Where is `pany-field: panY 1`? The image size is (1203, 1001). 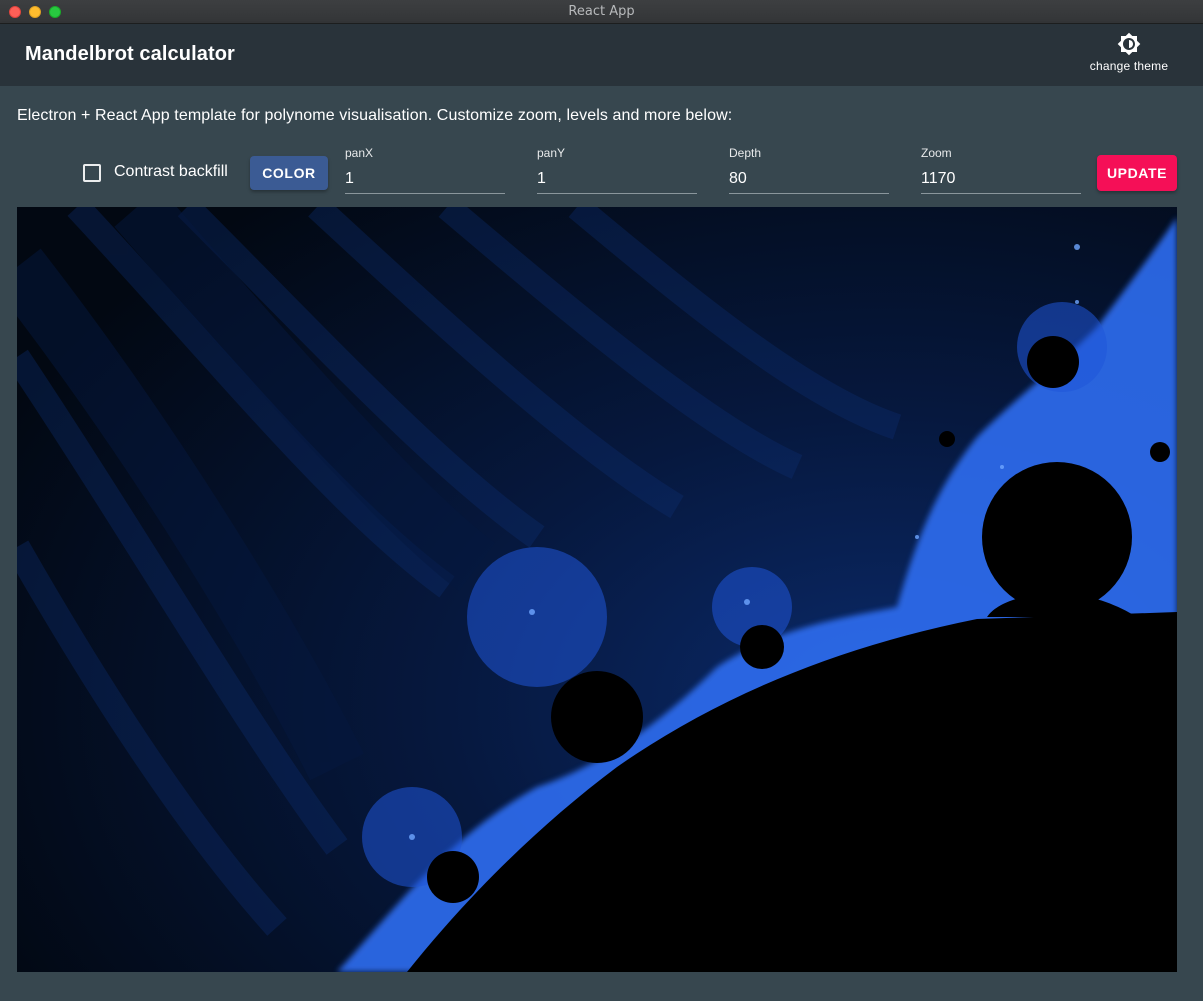 pany-field: panY 1 is located at coordinates (617, 170).